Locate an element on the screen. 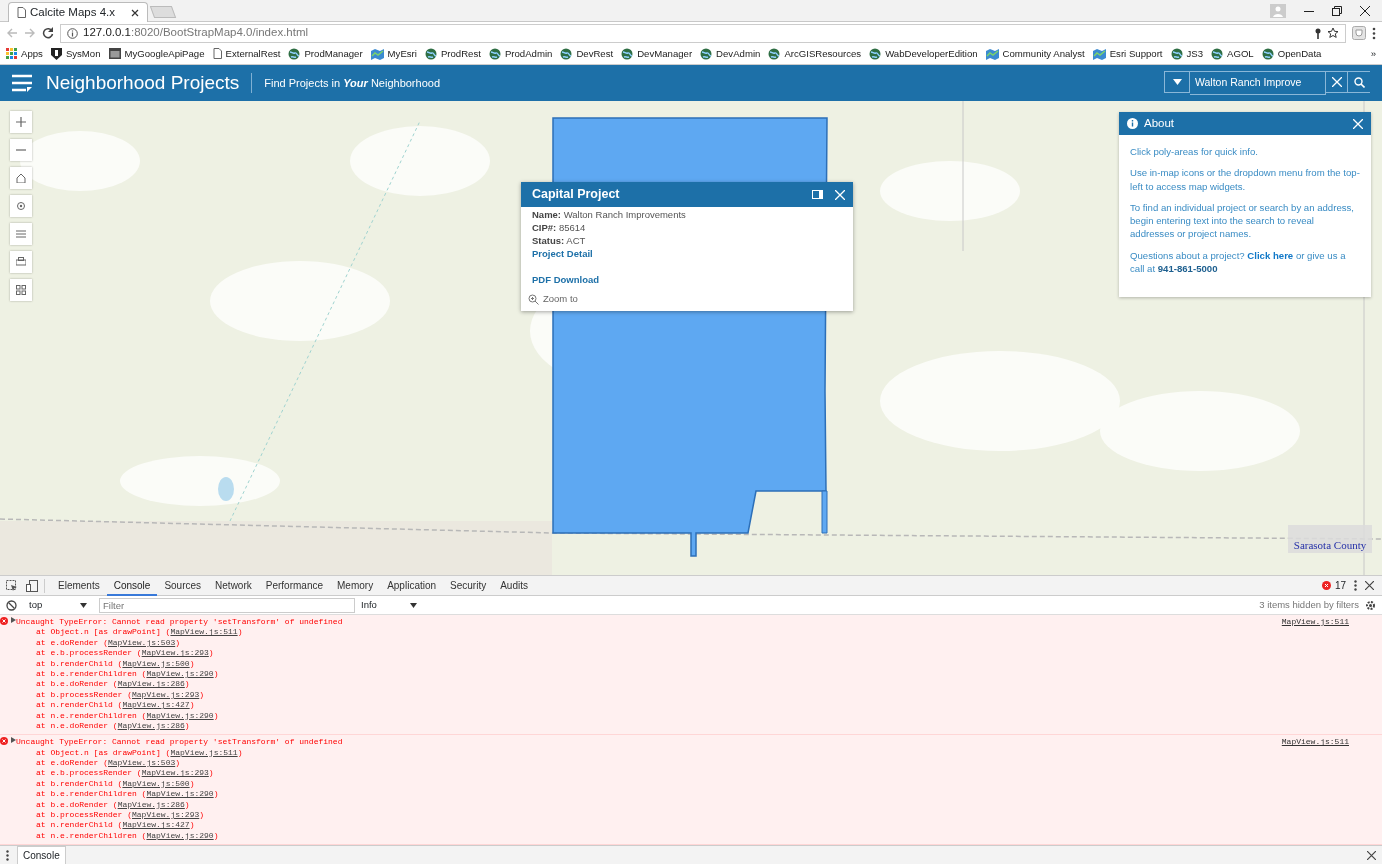  zoom-to-button: Zoom to is located at coordinates (687, 301).